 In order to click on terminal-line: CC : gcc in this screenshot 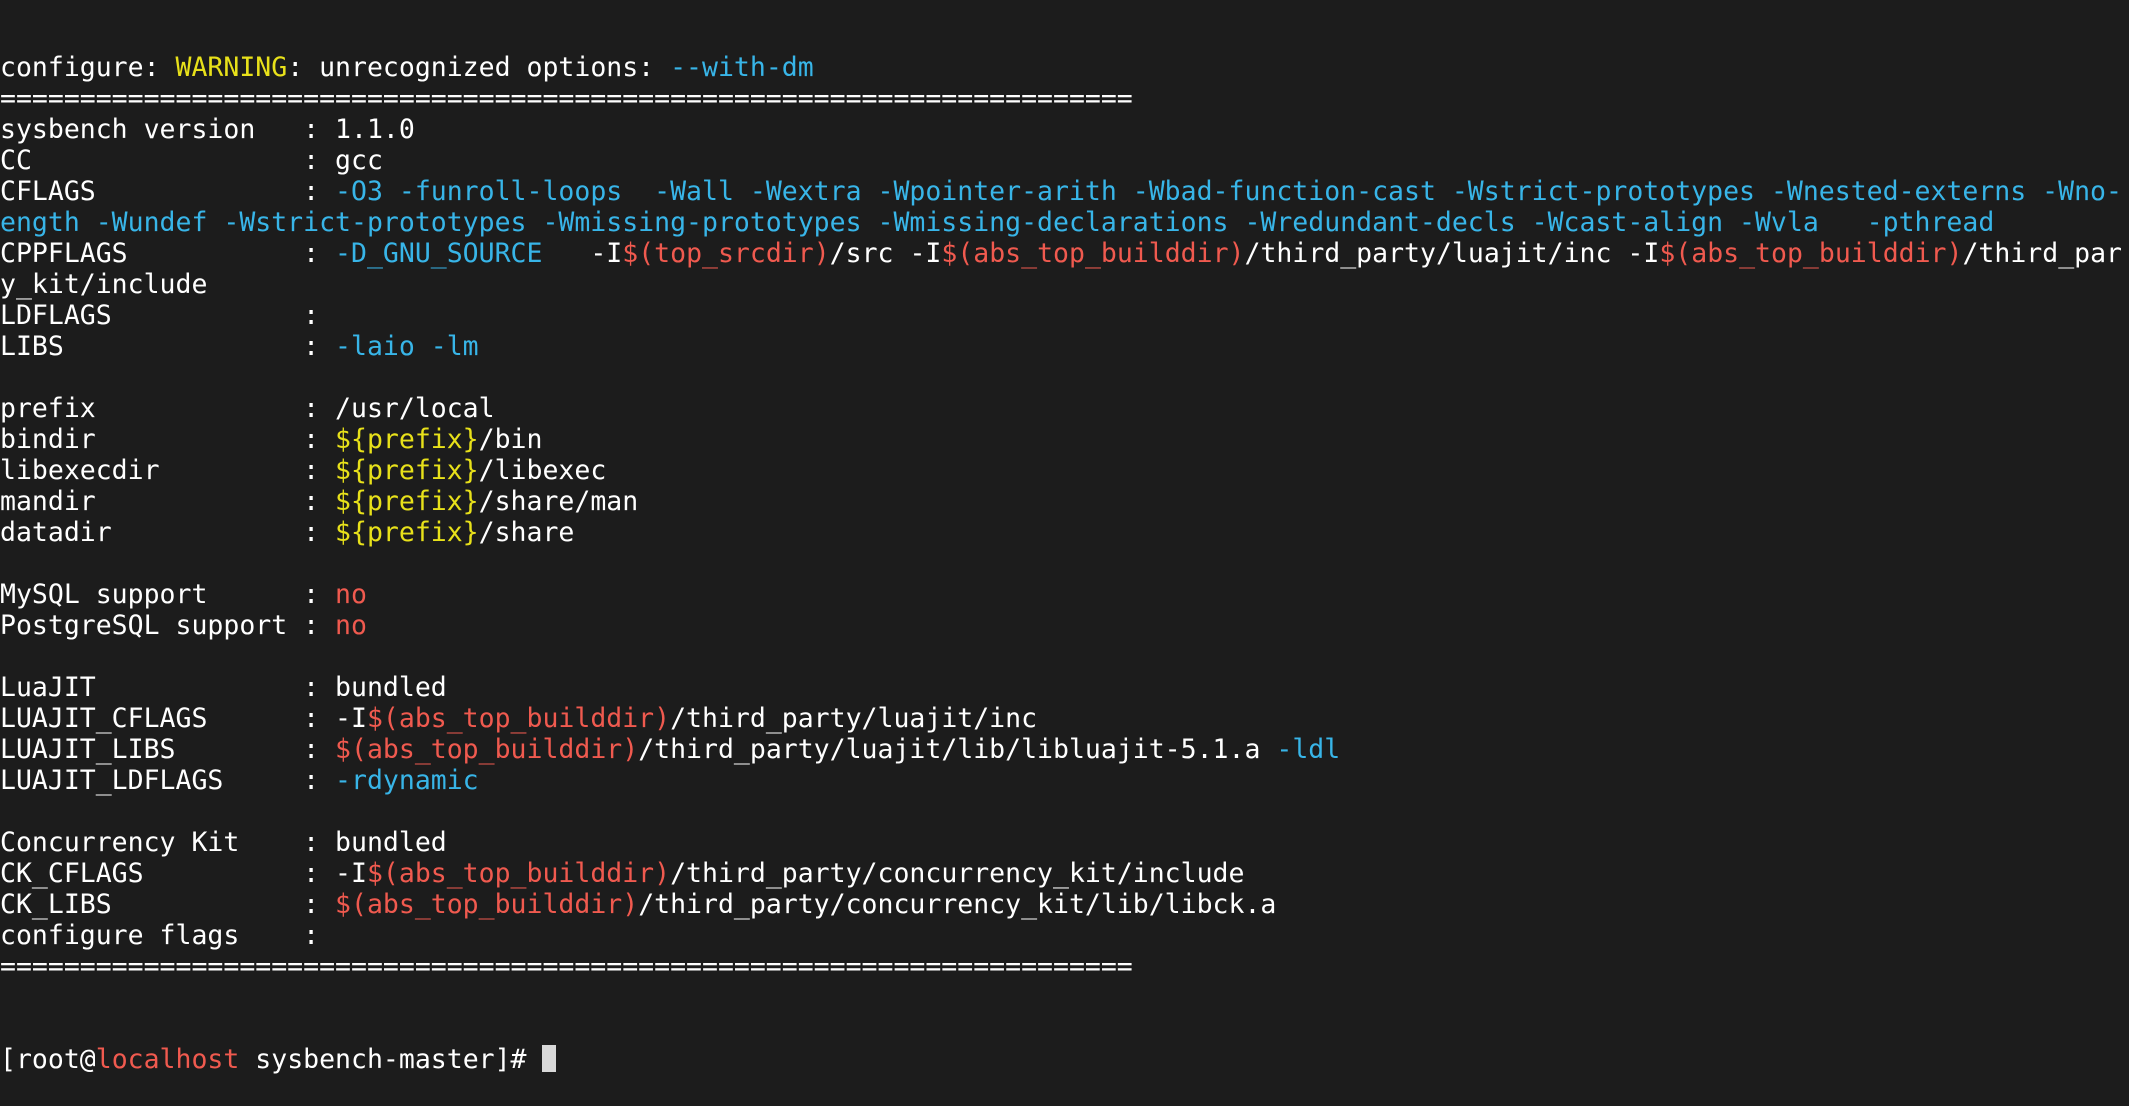, I will do `click(1064, 160)`.